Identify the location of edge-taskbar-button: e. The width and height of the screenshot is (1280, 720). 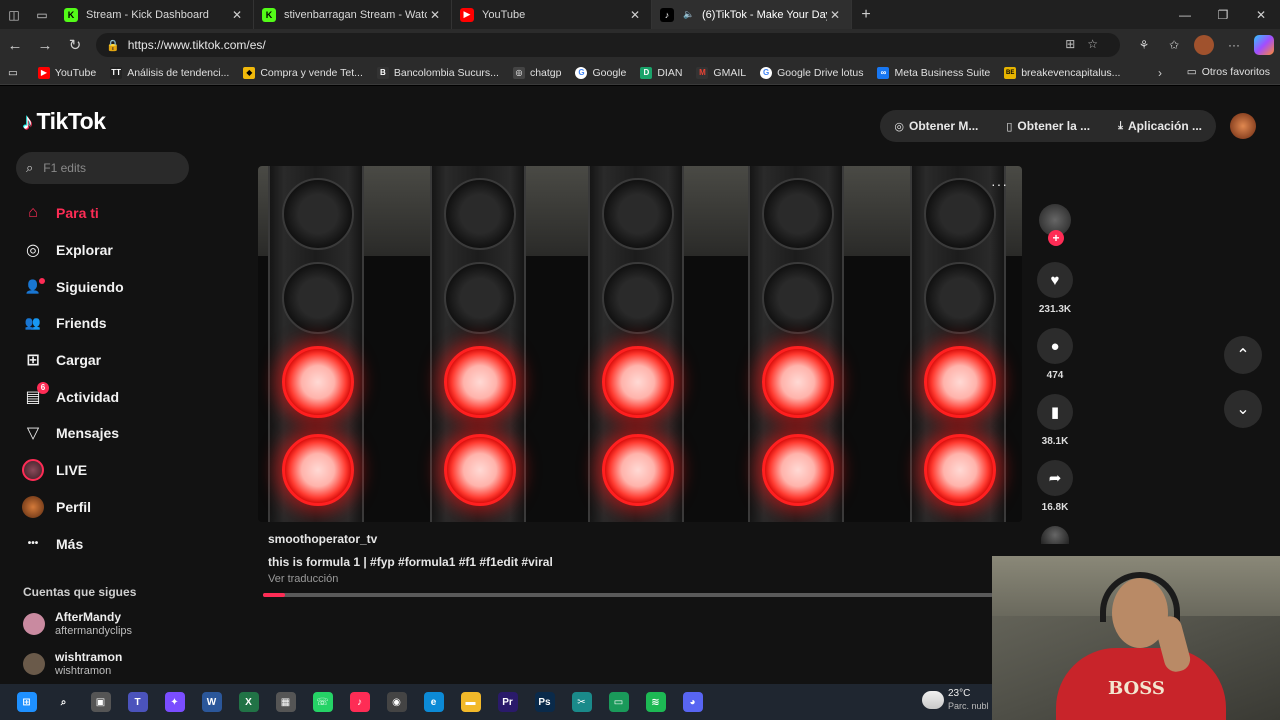
(433, 702).